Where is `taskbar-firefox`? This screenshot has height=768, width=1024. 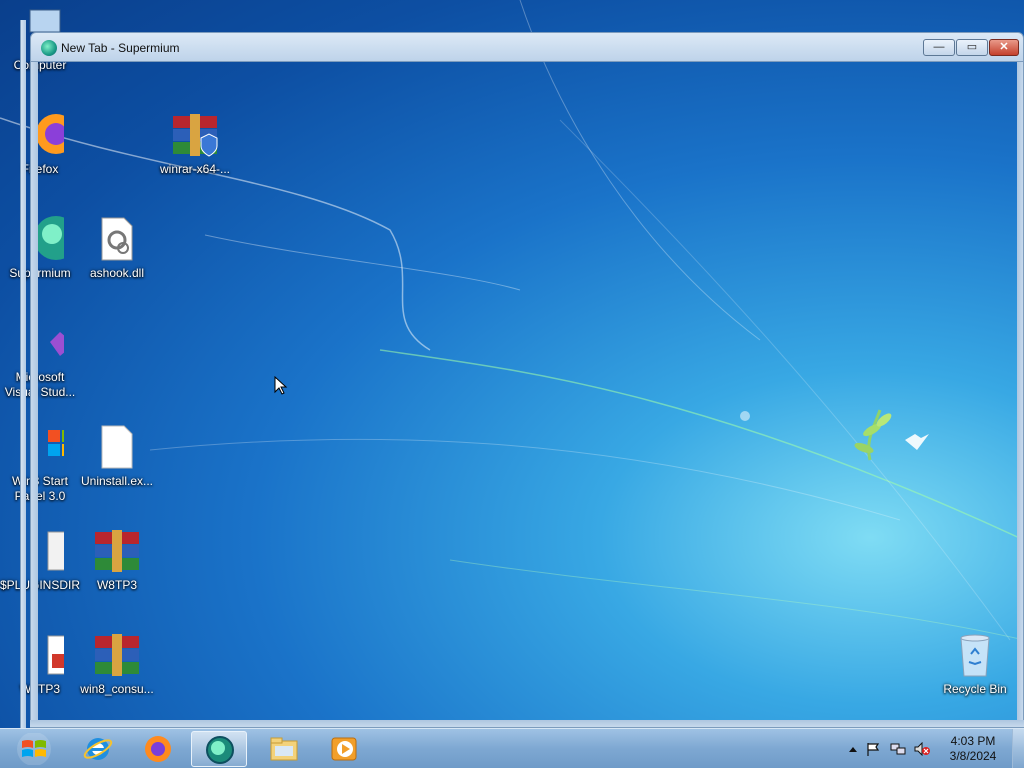 taskbar-firefox is located at coordinates (158, 749).